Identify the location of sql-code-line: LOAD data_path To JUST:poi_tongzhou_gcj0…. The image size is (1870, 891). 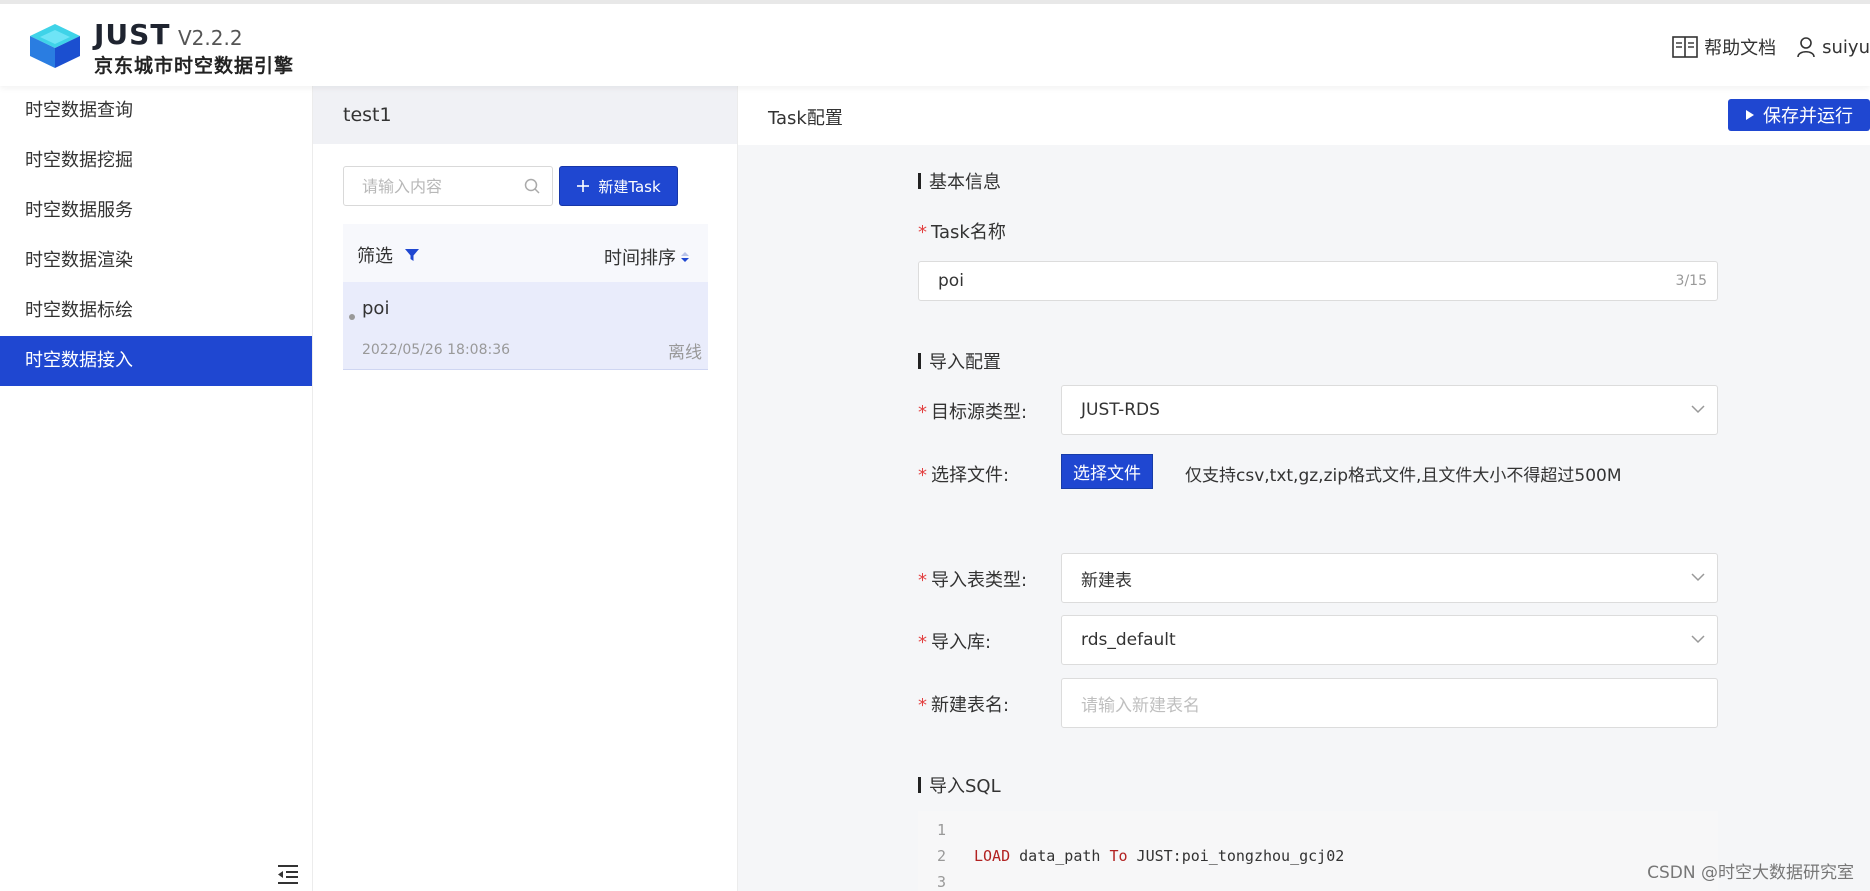
(1159, 856).